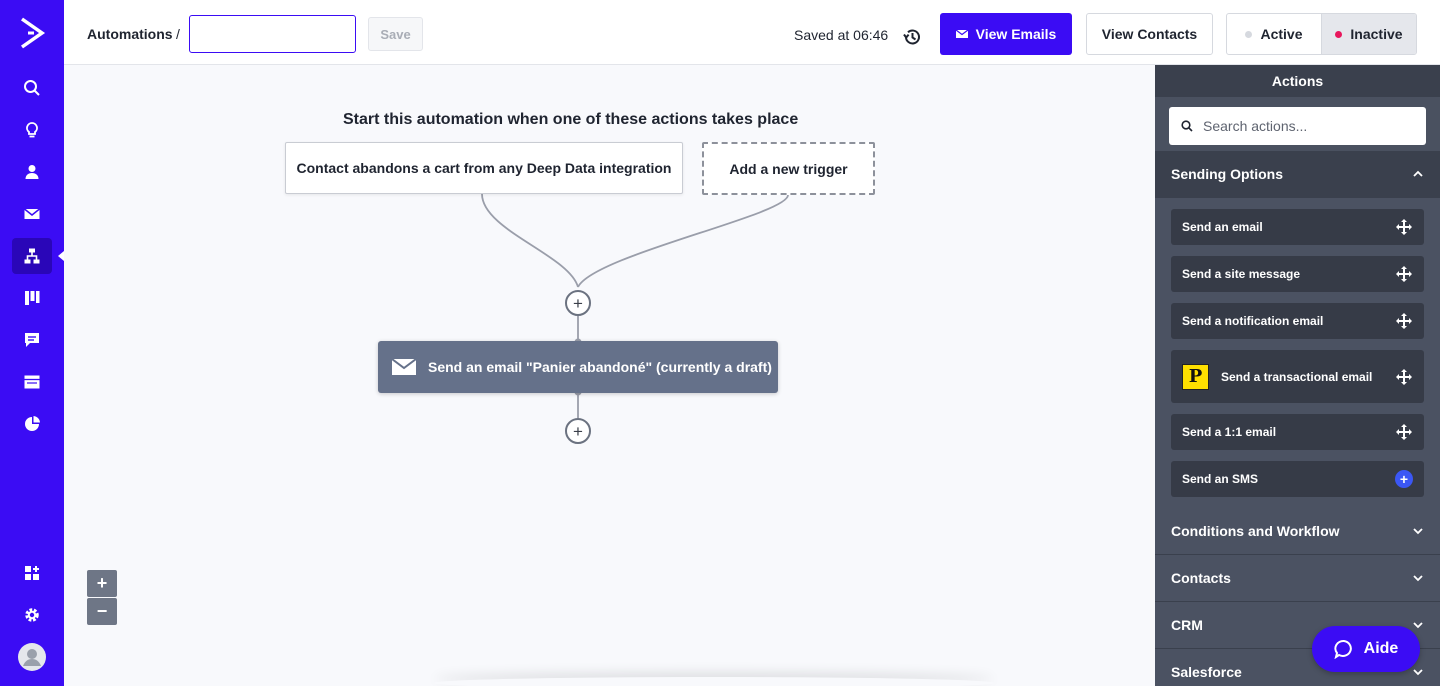  I want to click on automations-icon, so click(38, 256).